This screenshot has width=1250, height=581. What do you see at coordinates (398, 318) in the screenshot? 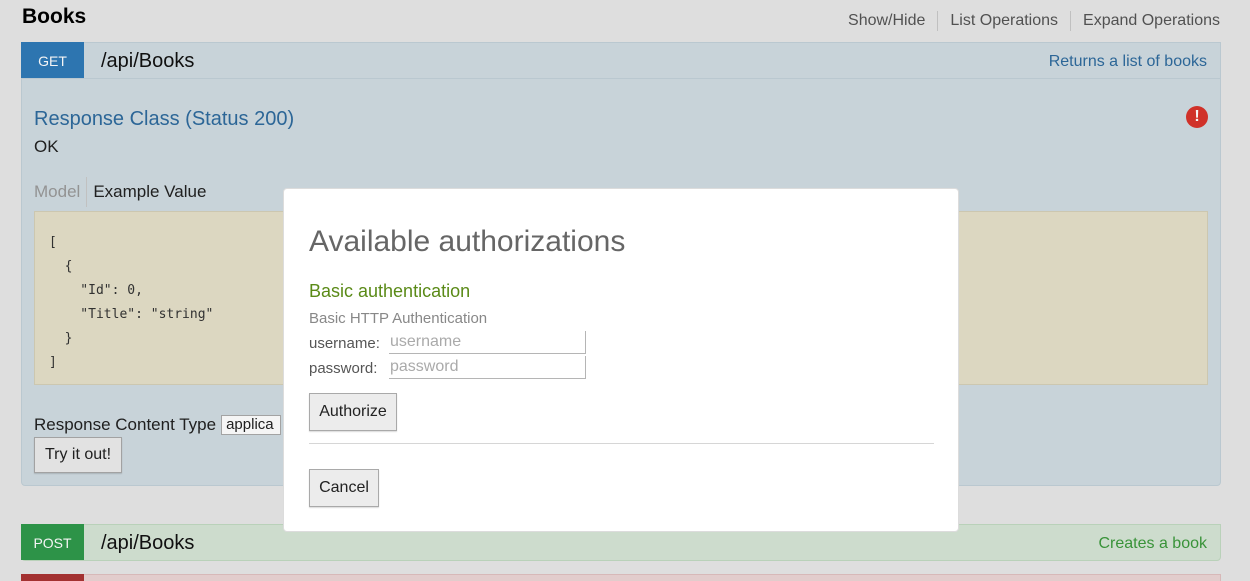
I see `auth-scheme-description: Basic HTTP Authentication` at bounding box center [398, 318].